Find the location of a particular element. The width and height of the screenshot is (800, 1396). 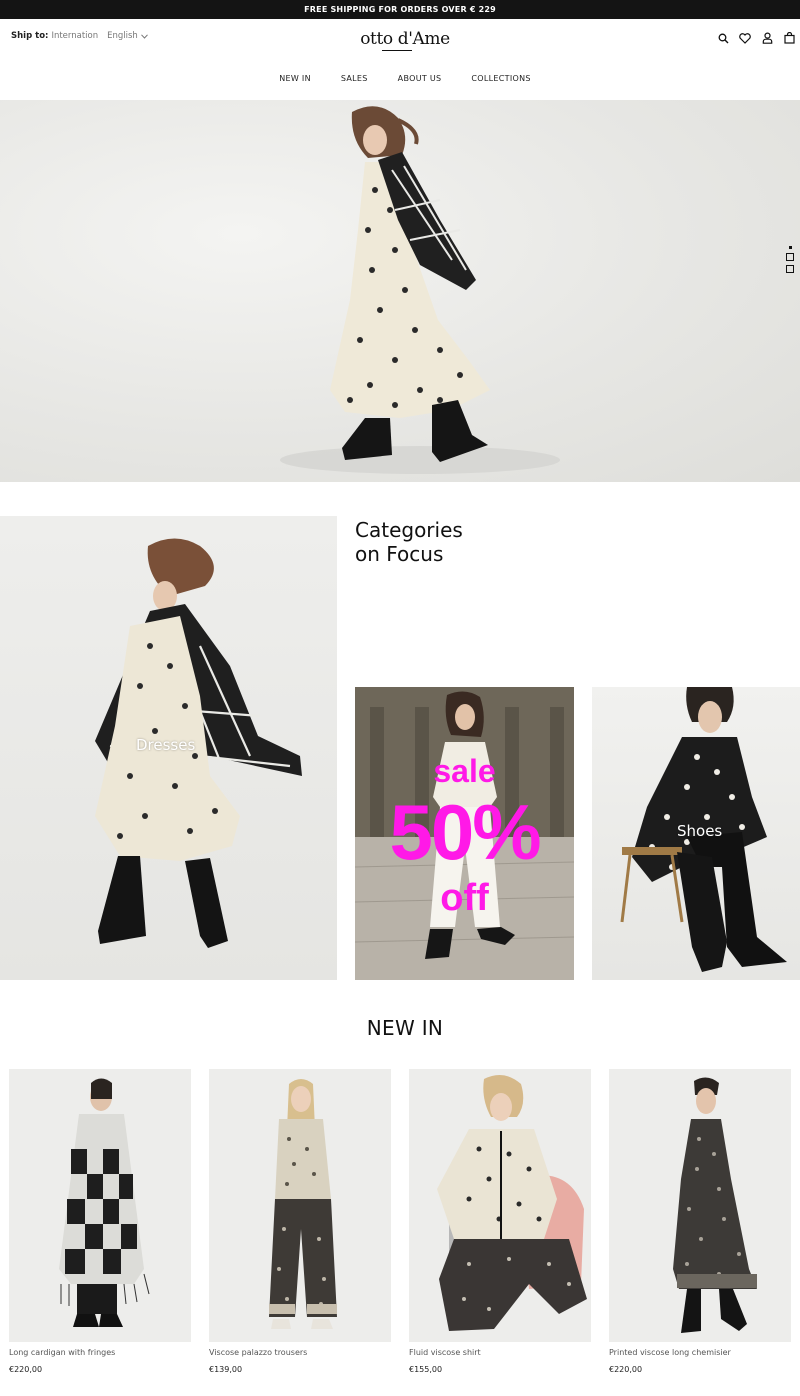

nav-item-about-us: ABOUT US is located at coordinates (420, 78).